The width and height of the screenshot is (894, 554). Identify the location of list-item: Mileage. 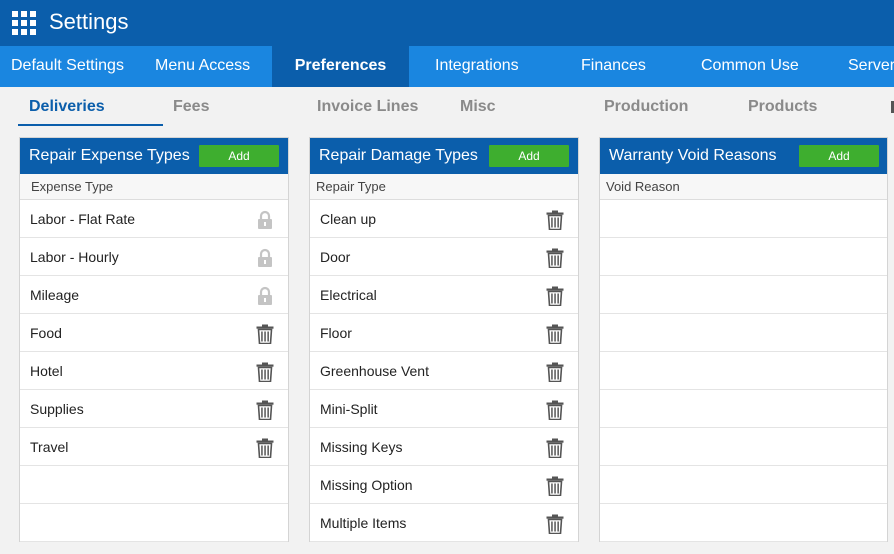
(154, 295).